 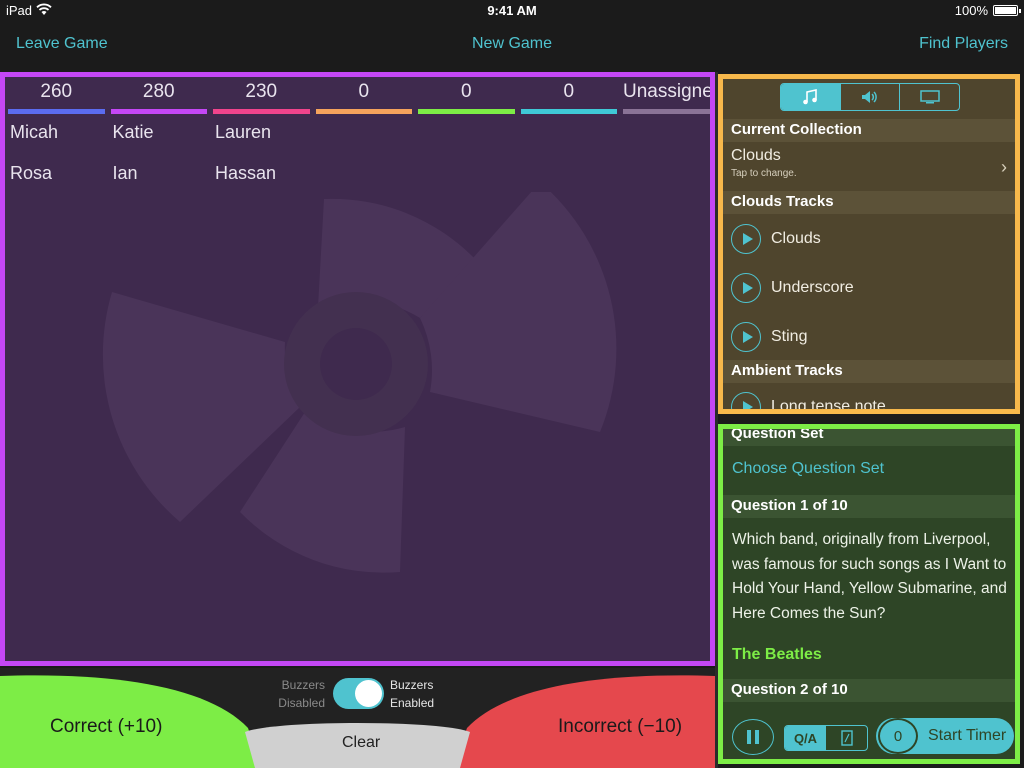 I want to click on media-tab-bar, so click(x=870, y=97).